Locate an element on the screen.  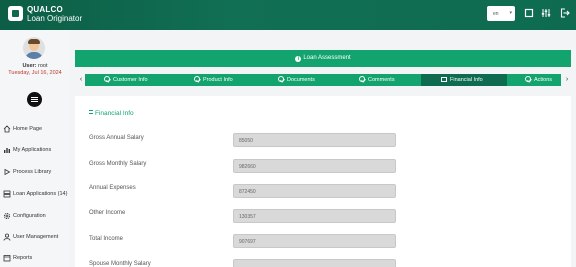
annual-expenses-label: Annual Expenses is located at coordinates (112, 188).